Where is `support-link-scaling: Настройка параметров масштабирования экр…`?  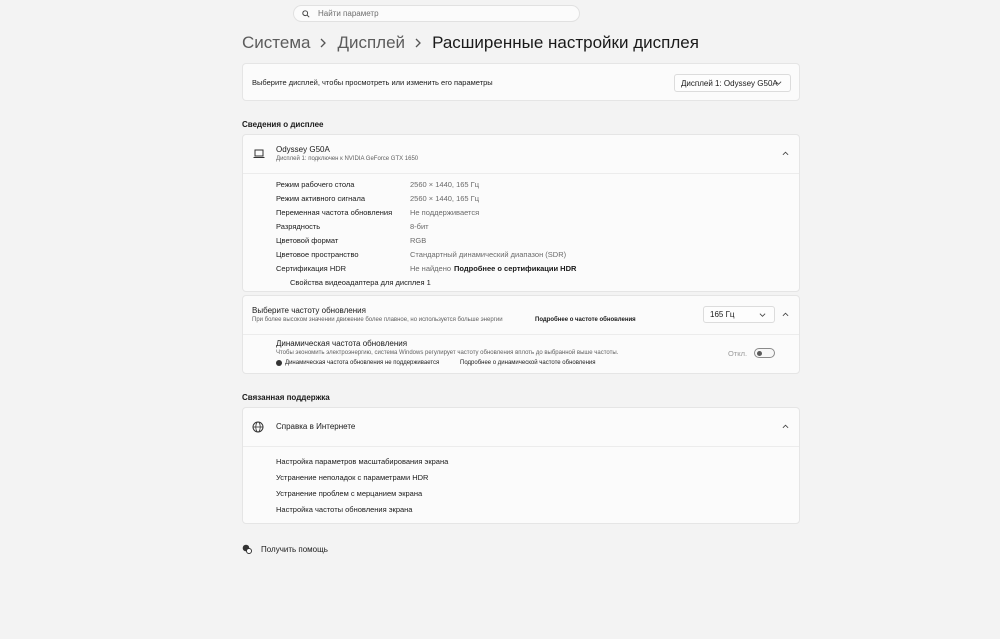
support-link-scaling: Настройка параметров масштабирования экр… is located at coordinates (362, 461).